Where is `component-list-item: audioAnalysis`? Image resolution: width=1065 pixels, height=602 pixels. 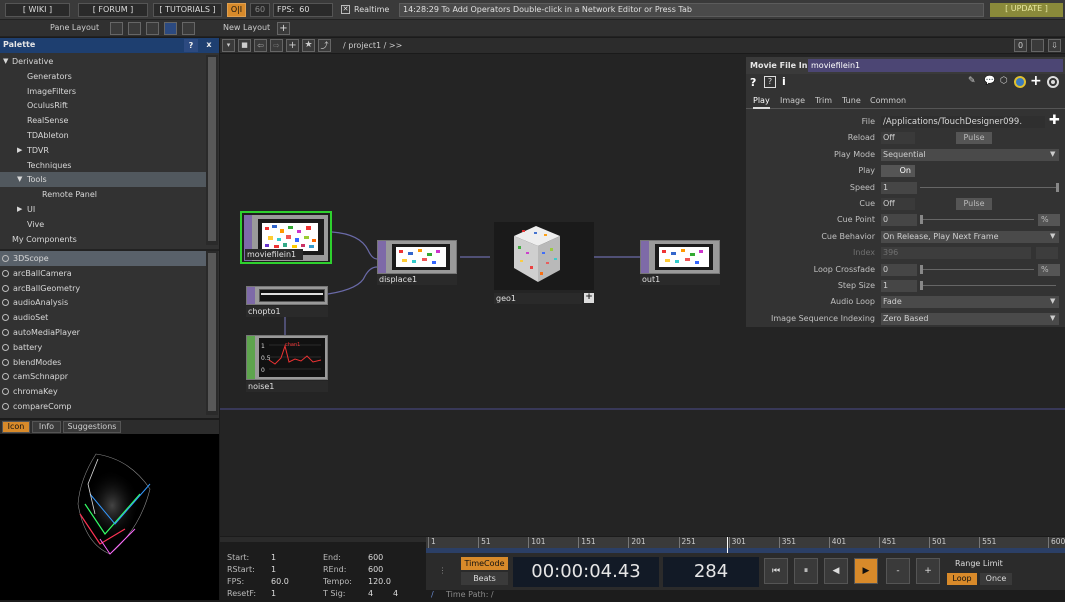 component-list-item: audioAnalysis is located at coordinates (103, 302).